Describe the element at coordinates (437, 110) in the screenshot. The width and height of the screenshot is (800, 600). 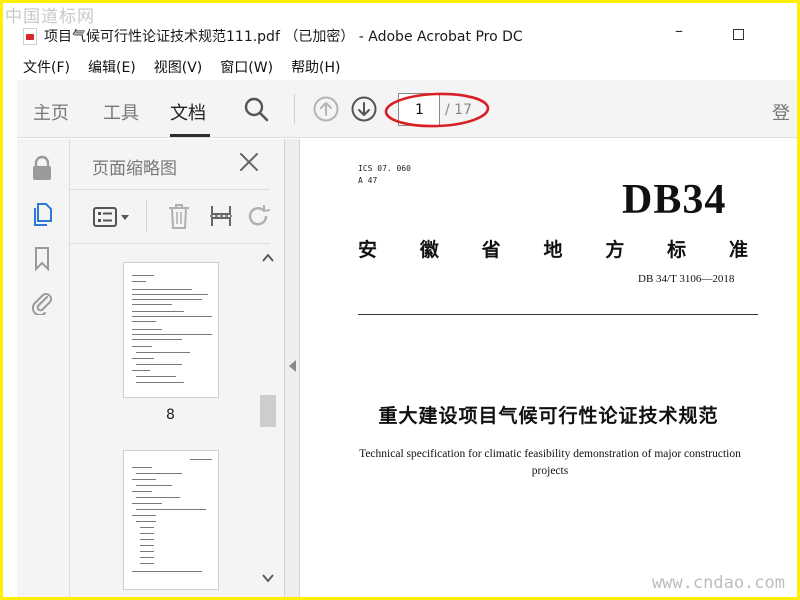
I see `red-annotation-ellipse` at that location.